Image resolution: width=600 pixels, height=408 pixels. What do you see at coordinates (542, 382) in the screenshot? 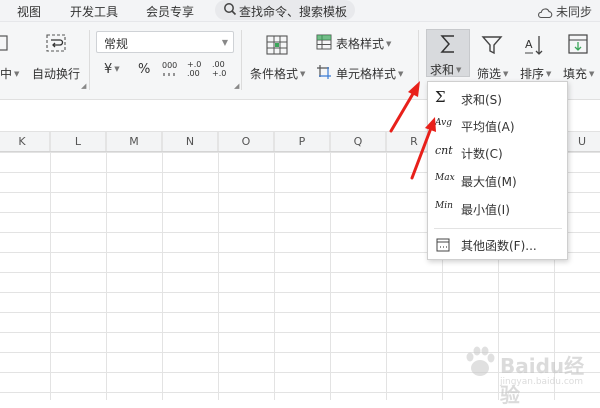
I see `watermark-url: jingyan.baidu.com` at bounding box center [542, 382].